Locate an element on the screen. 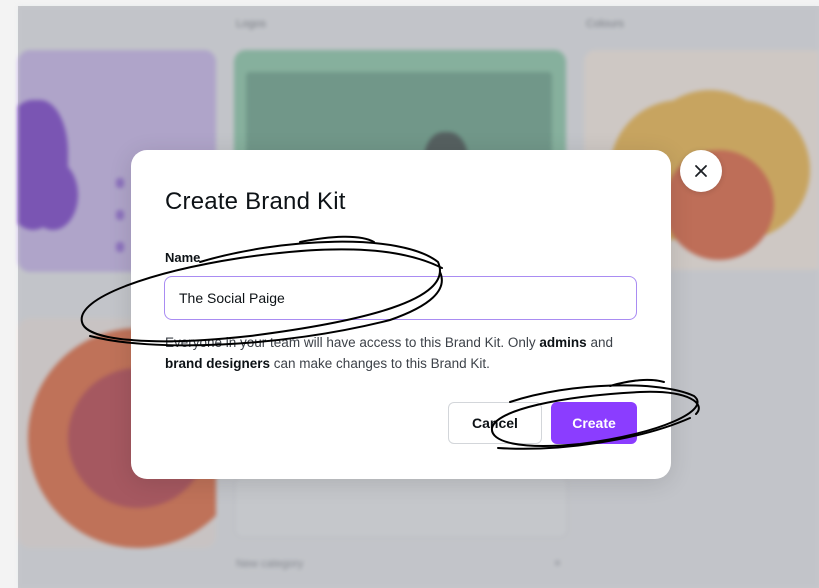 This screenshot has height=588, width=819. admins-text: admins is located at coordinates (563, 342).